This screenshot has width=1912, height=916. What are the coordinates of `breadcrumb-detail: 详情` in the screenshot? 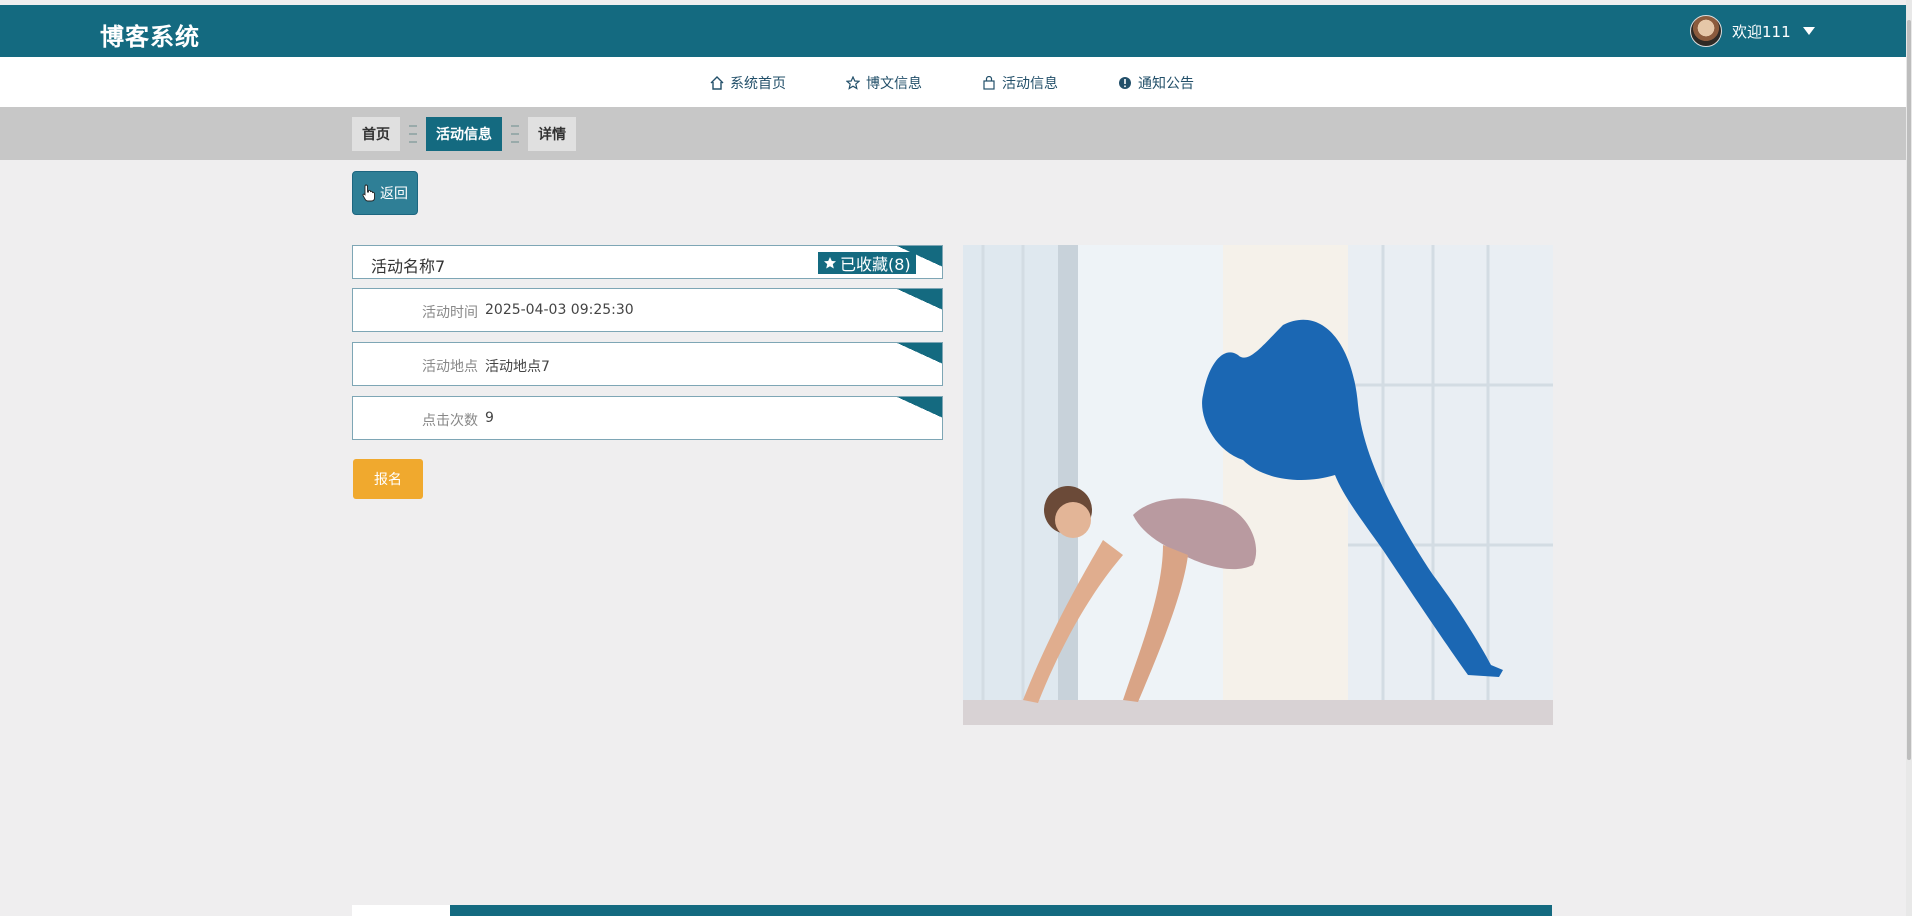 It's located at (552, 134).